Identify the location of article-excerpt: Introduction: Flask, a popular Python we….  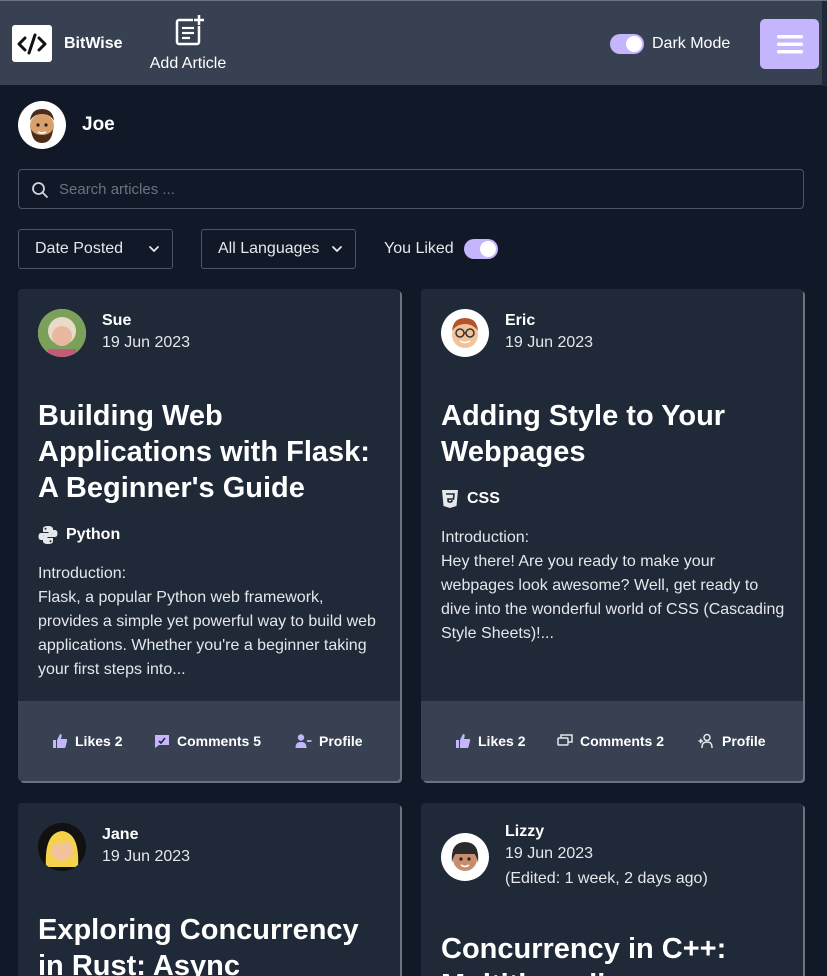
(210, 622).